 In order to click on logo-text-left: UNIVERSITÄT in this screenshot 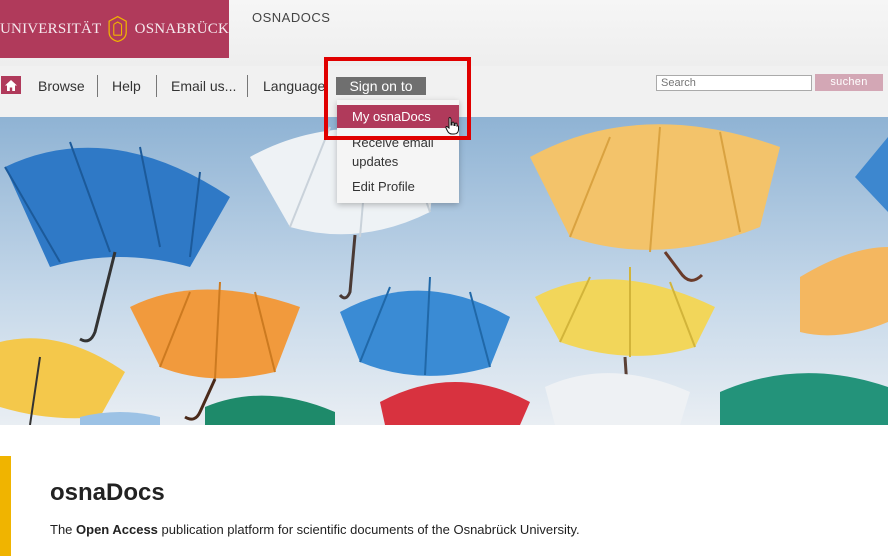, I will do `click(51, 28)`.